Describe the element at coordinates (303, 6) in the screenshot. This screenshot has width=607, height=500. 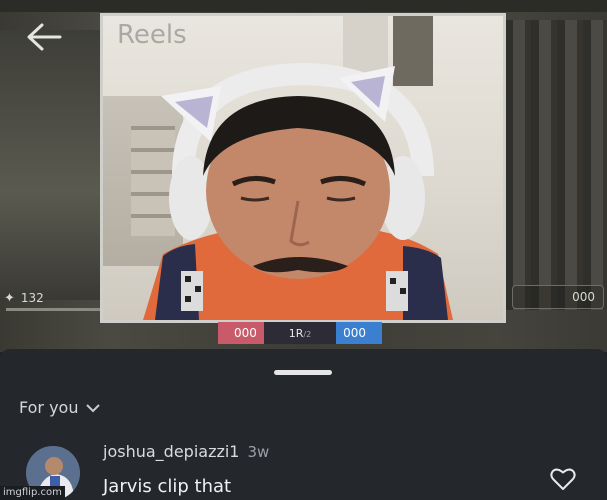
I see `top-strip` at that location.